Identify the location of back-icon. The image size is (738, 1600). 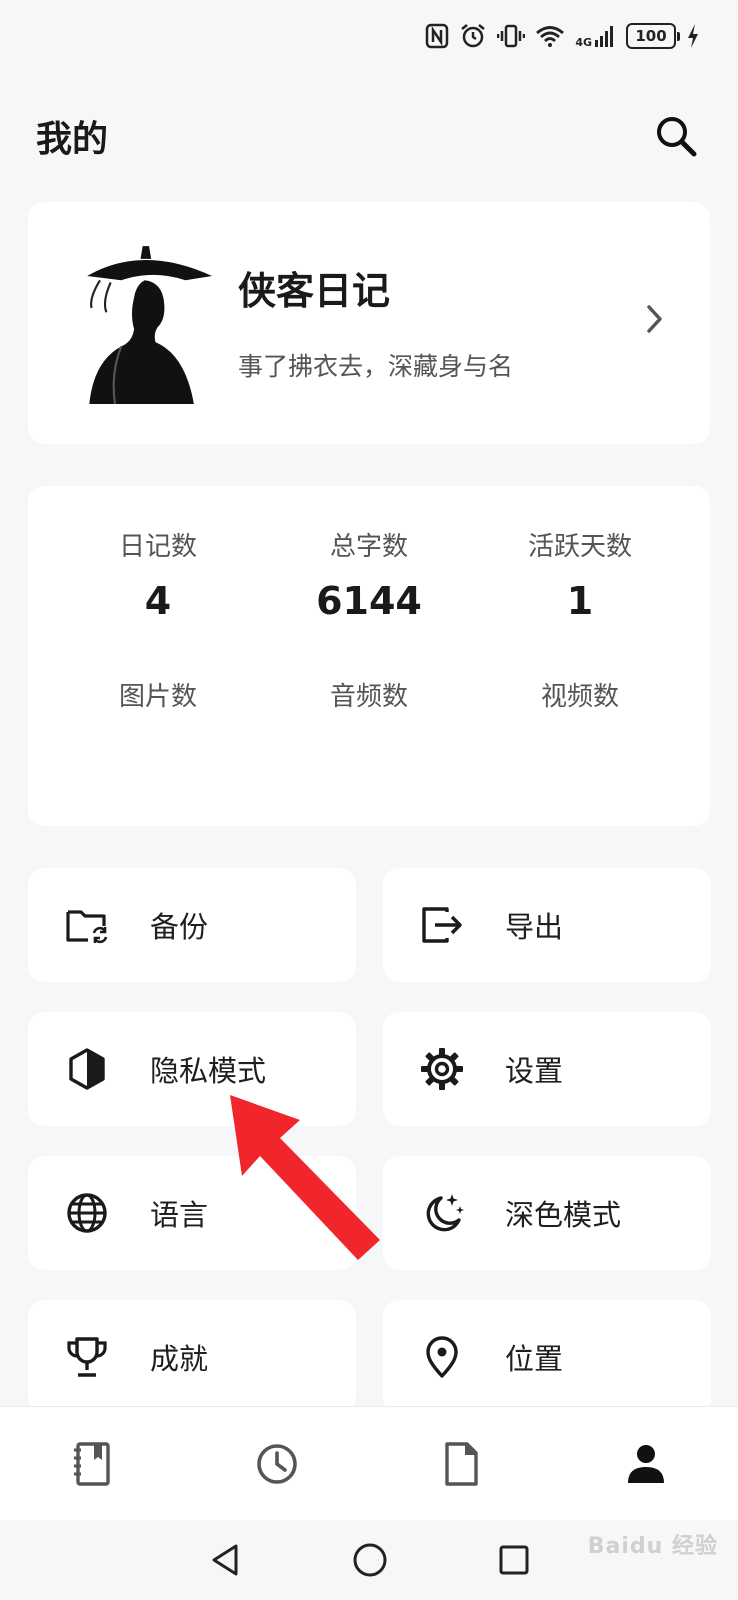
(225, 1560).